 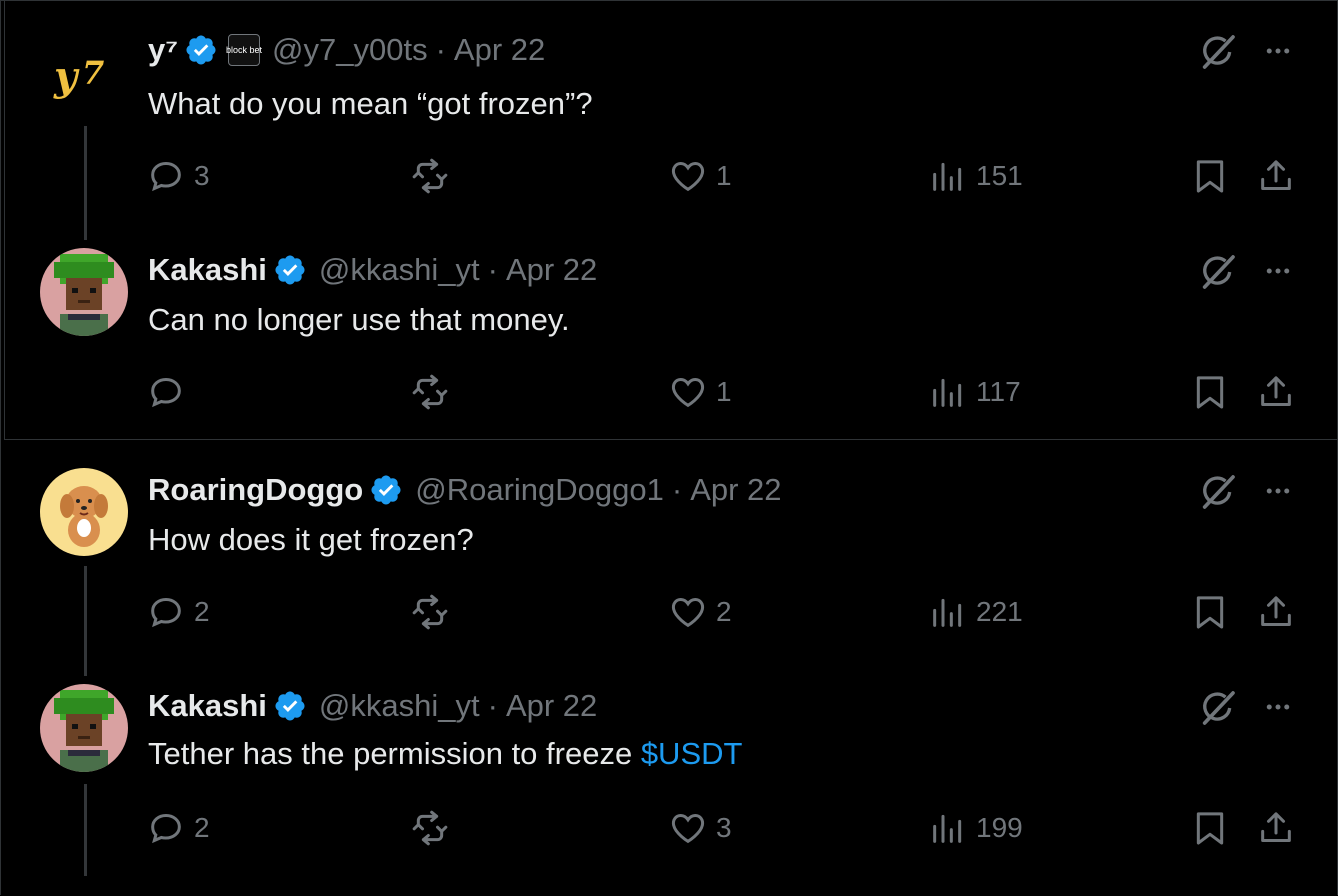 What do you see at coordinates (975, 828) in the screenshot?
I see `views-button: 199` at bounding box center [975, 828].